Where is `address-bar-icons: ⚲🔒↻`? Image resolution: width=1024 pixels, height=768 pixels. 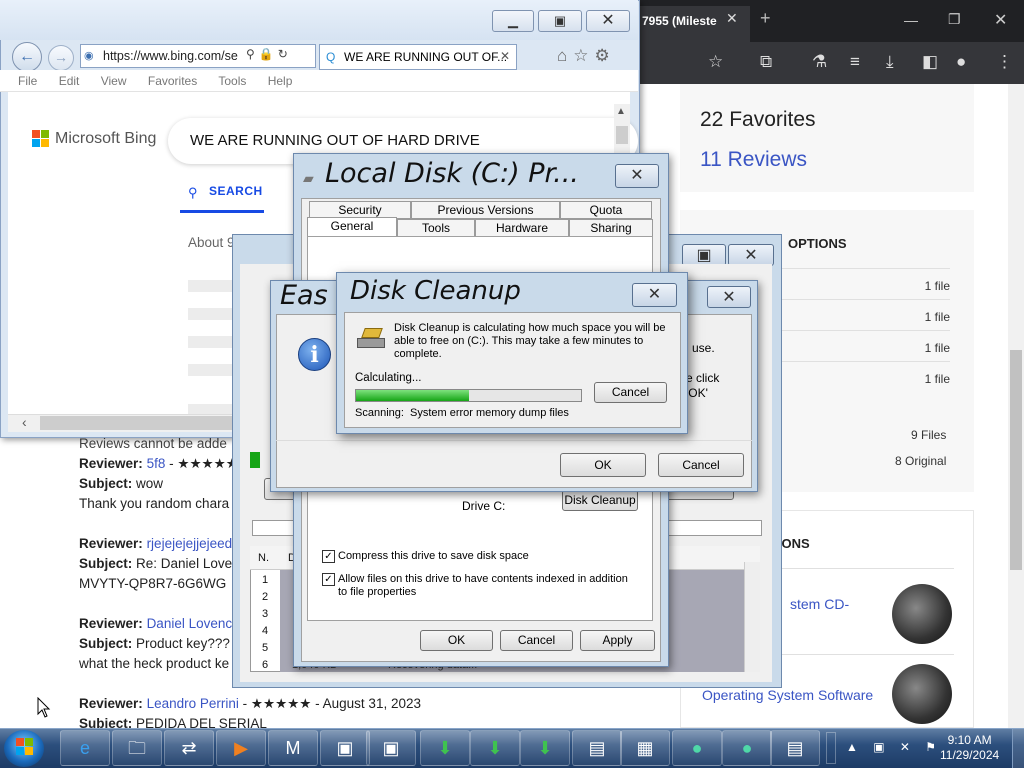 address-bar-icons: ⚲🔒↻ is located at coordinates (269, 54).